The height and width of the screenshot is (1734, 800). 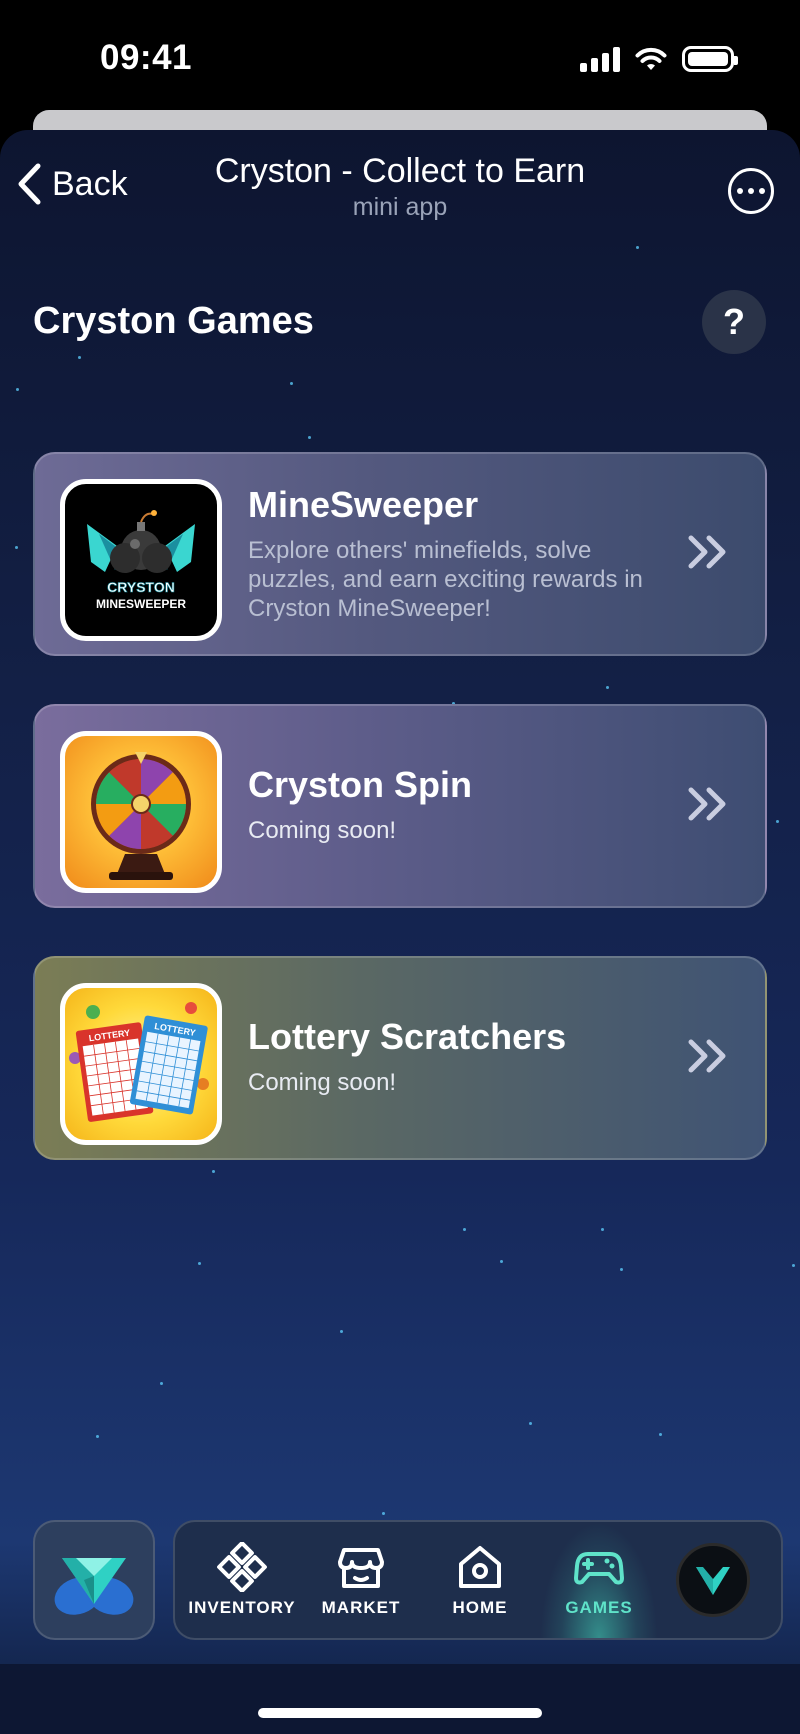 What do you see at coordinates (29, 184) in the screenshot?
I see `chevron-left-icon` at bounding box center [29, 184].